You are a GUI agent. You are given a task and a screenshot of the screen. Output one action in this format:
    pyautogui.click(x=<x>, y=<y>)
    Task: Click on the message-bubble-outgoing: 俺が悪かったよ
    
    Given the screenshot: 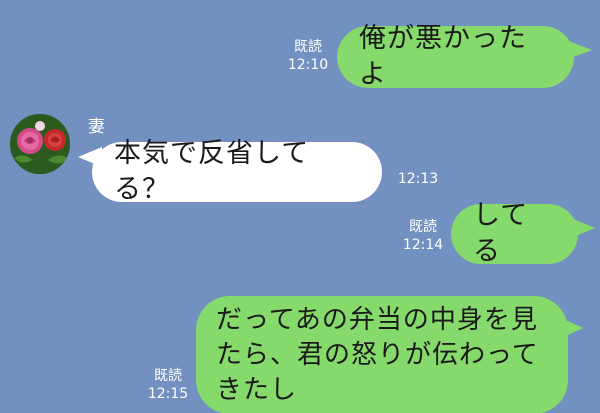 What is the action you would take?
    pyautogui.click(x=455, y=56)
    